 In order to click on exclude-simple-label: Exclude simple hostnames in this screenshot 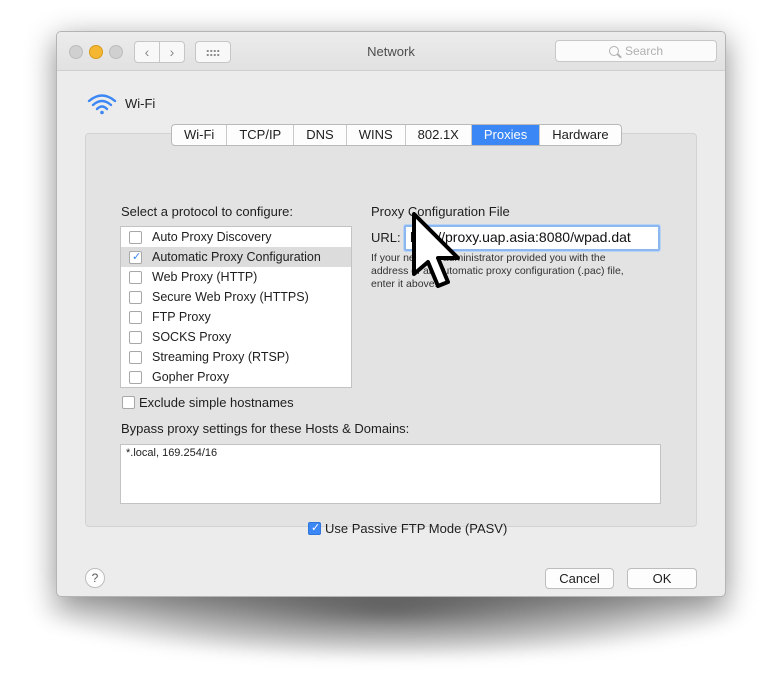, I will do `click(216, 402)`.